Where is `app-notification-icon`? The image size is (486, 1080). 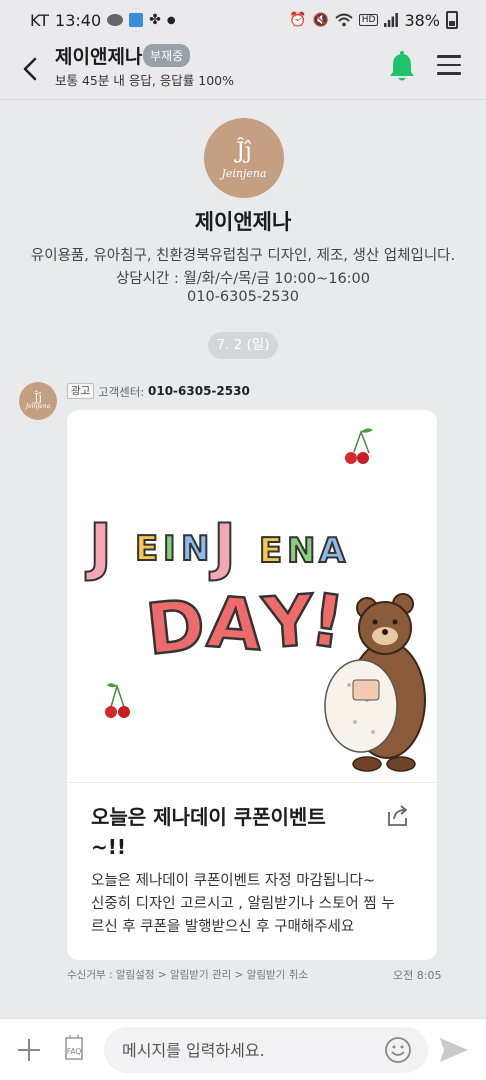
app-notification-icon is located at coordinates (136, 20).